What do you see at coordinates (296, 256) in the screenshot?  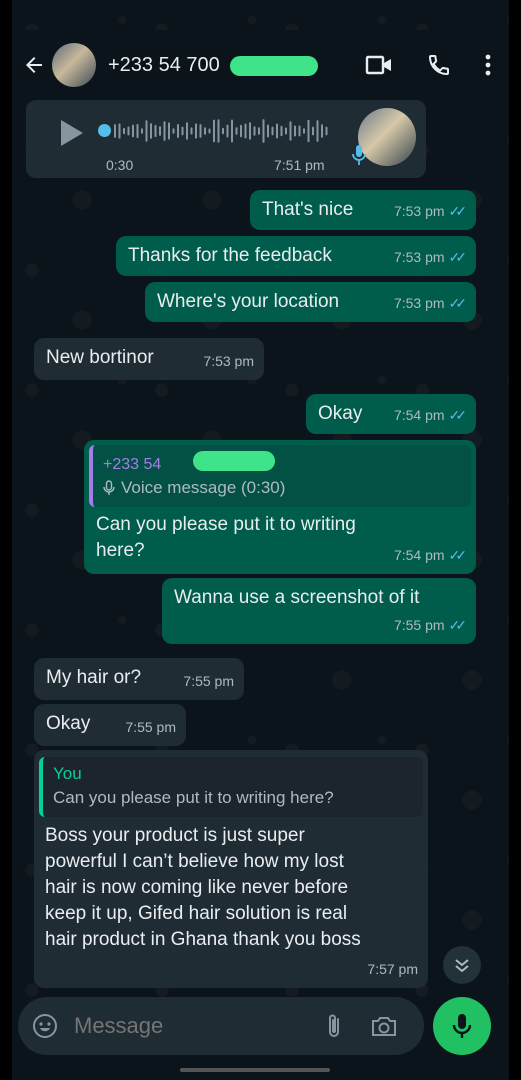 I see `outgoing-message: Thanks for the feedback 7:53 pm ✓✓` at bounding box center [296, 256].